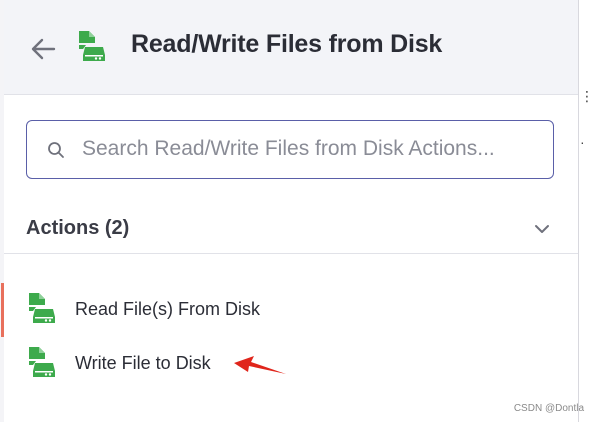 Image resolution: width=590 pixels, height=422 pixels. I want to click on action-label: Read File(s) From Disk, so click(168, 309).